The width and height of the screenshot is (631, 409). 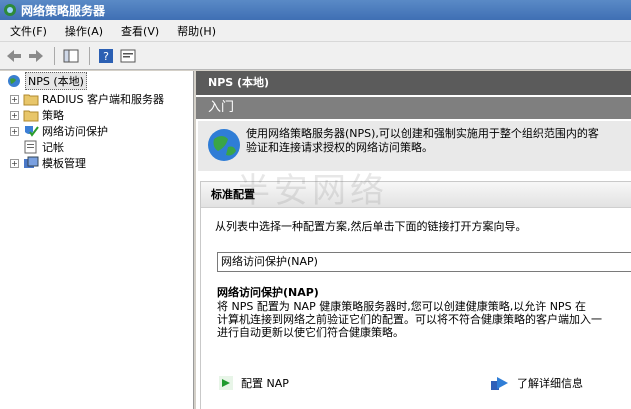 I want to click on tree-root-label: NPS (本地), so click(x=56, y=81).